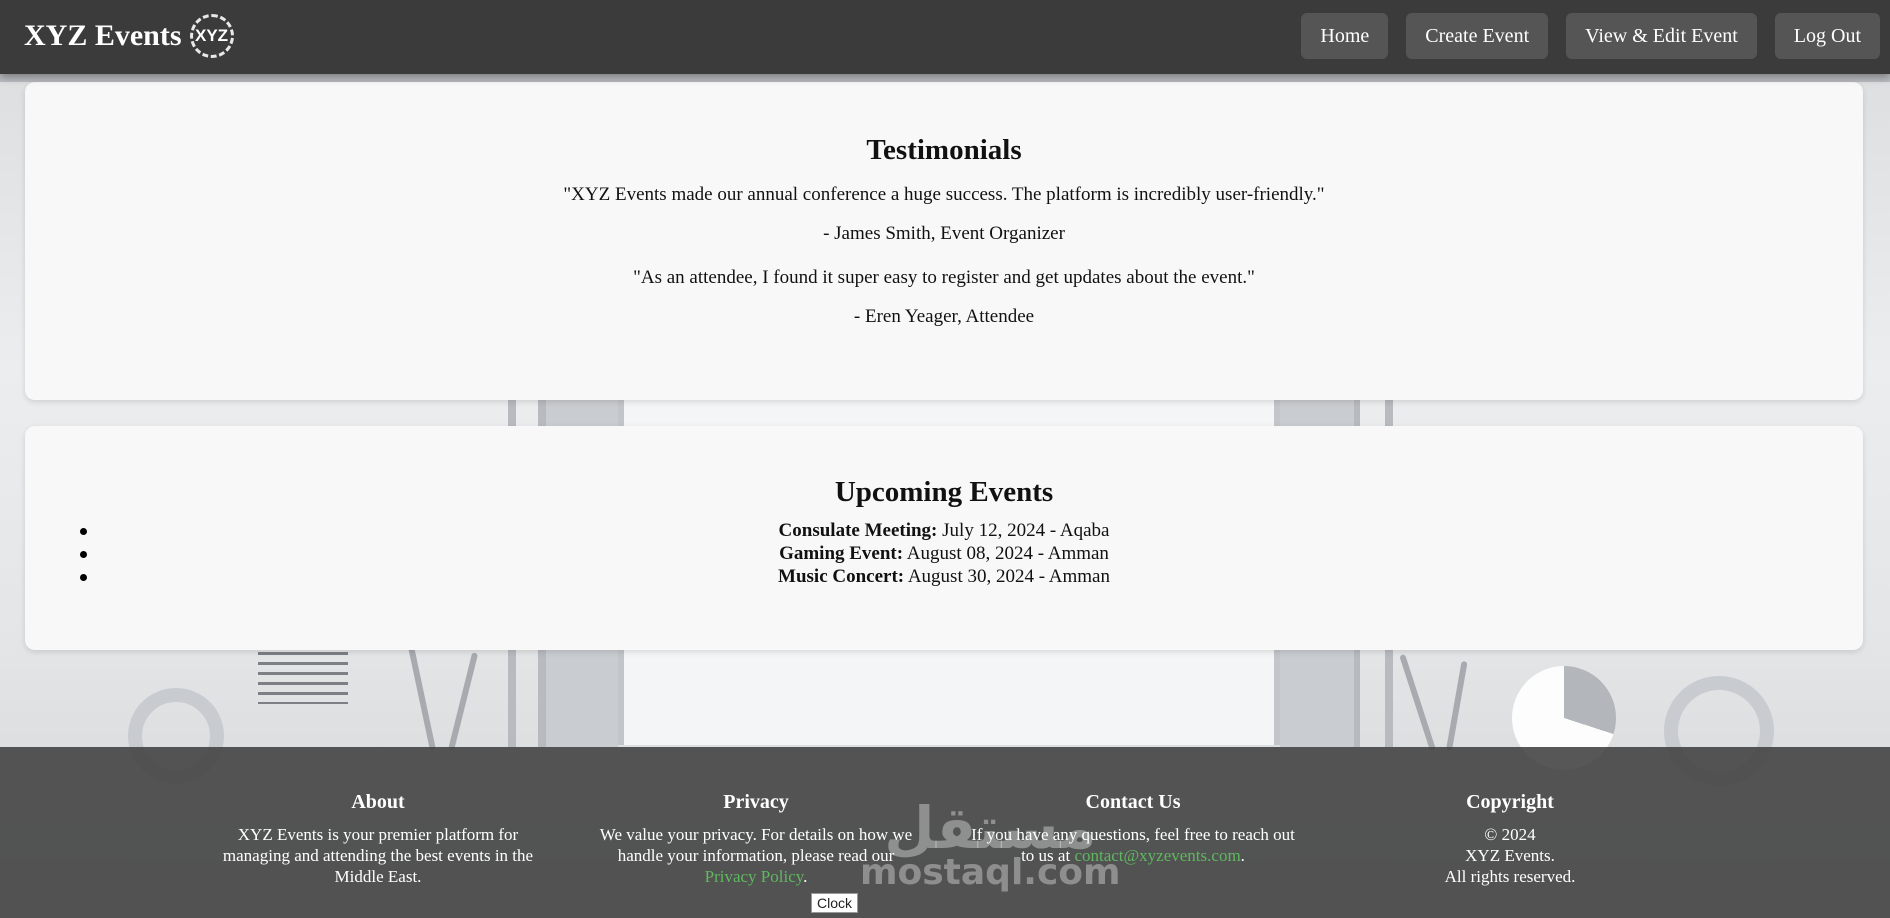 This screenshot has height=918, width=1890. Describe the element at coordinates (835, 903) in the screenshot. I see `clock-button: Clock` at that location.